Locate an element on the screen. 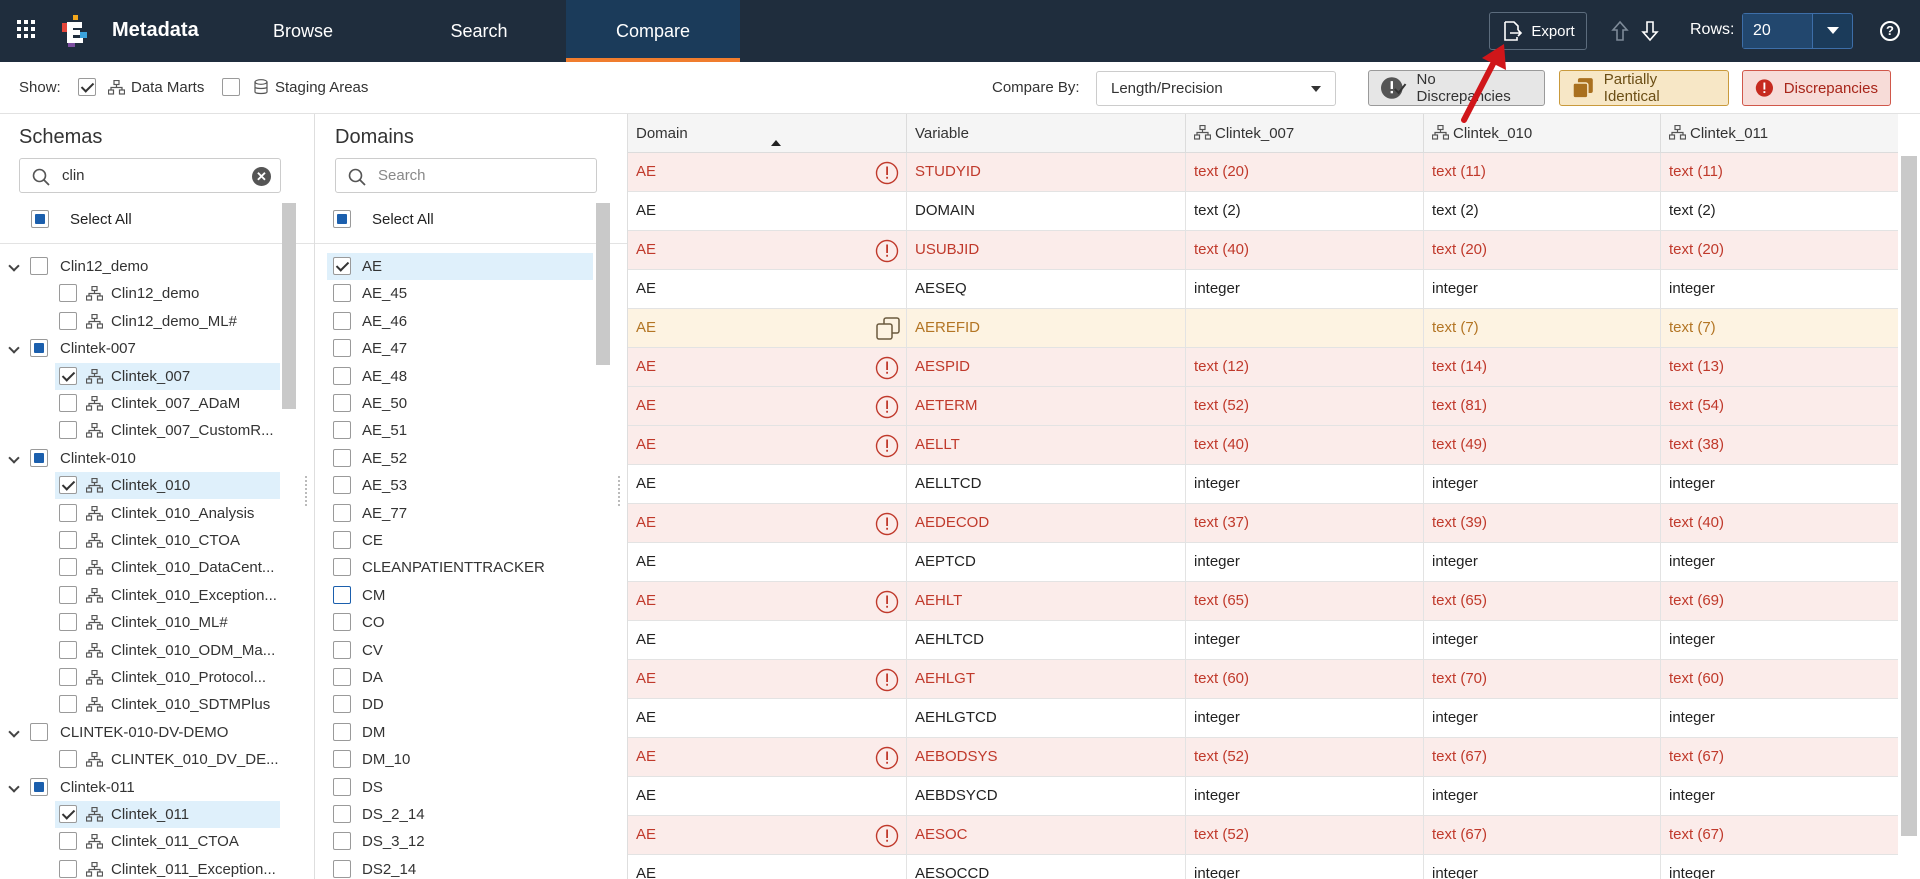 The height and width of the screenshot is (879, 1920). schema-row: Clintek_010_Analysis is located at coordinates (167, 513).